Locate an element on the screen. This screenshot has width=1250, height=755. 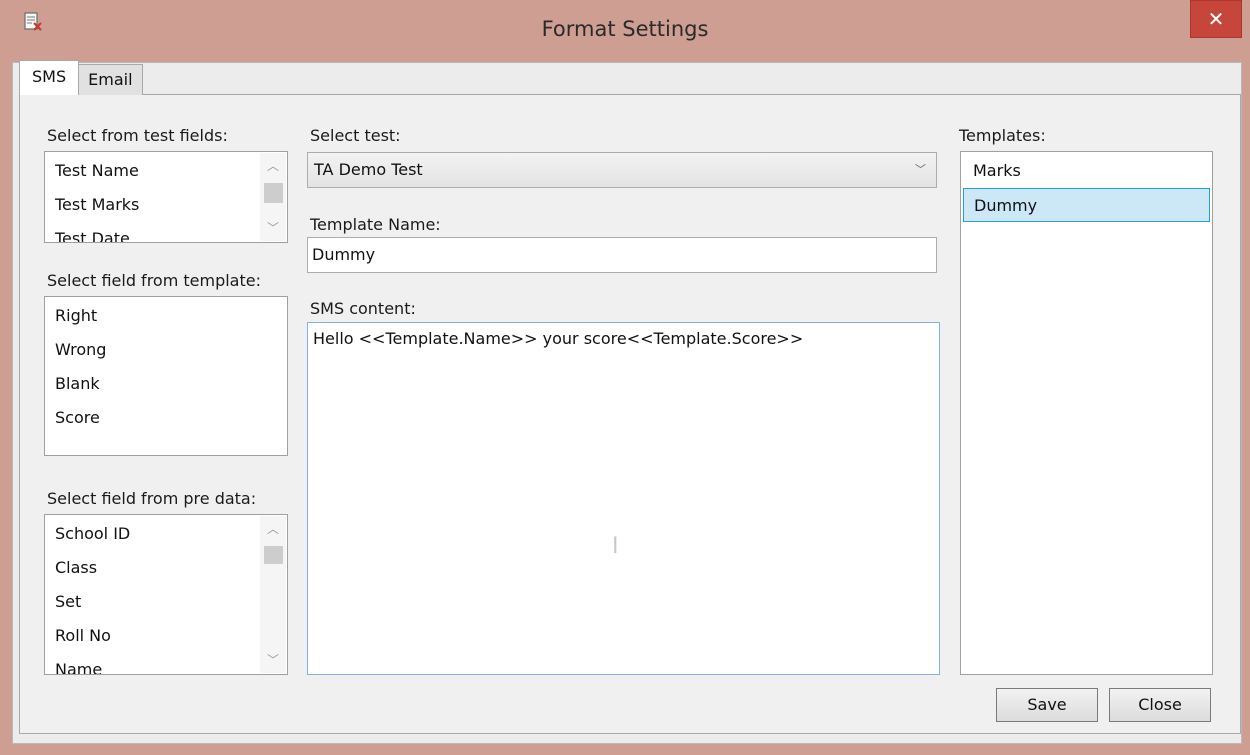
list-item: Roll No is located at coordinates (166, 636).